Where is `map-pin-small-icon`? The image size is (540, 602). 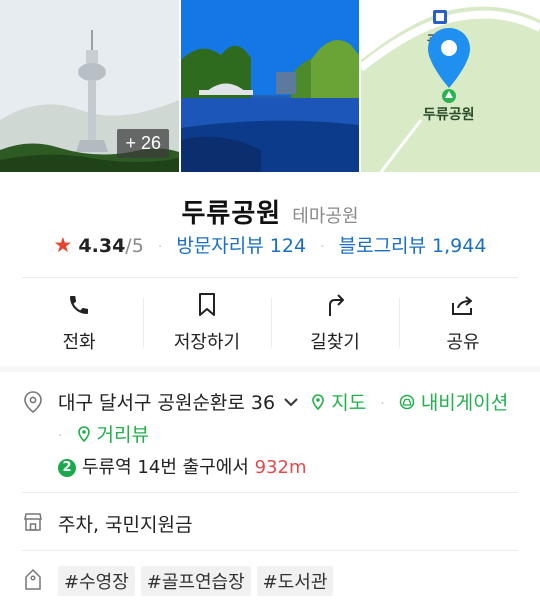
map-pin-small-icon is located at coordinates (318, 402).